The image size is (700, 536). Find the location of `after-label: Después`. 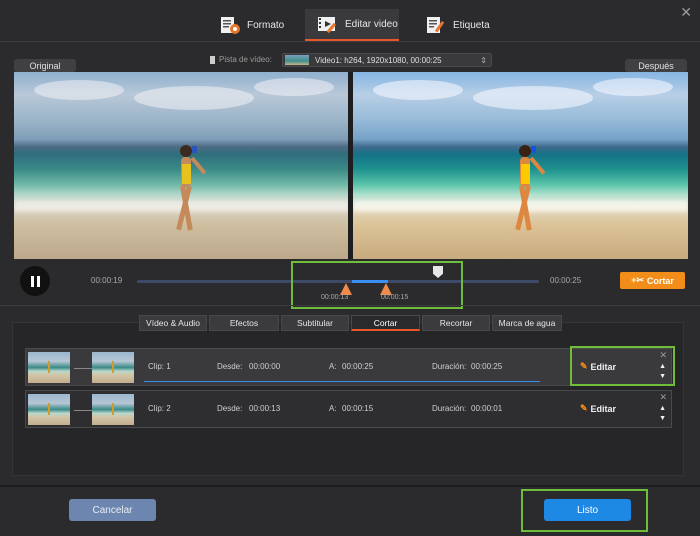

after-label: Después is located at coordinates (656, 65).